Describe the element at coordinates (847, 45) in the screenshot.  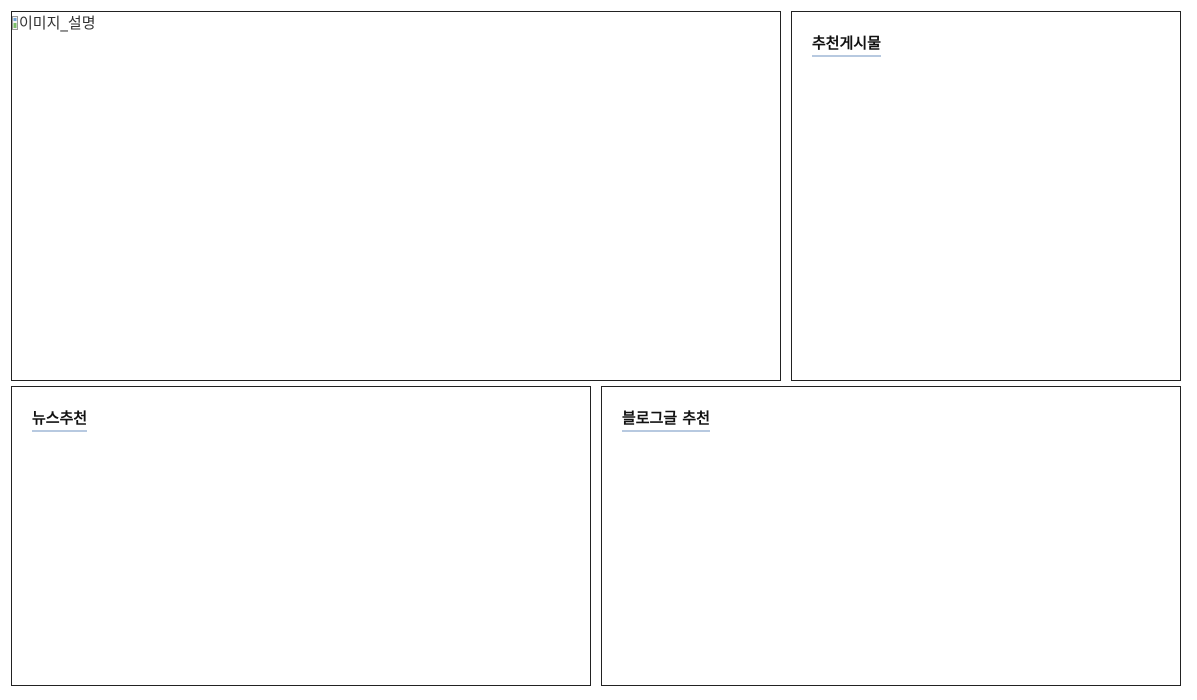
I see `recommended-posts-title: 추천게시물` at that location.